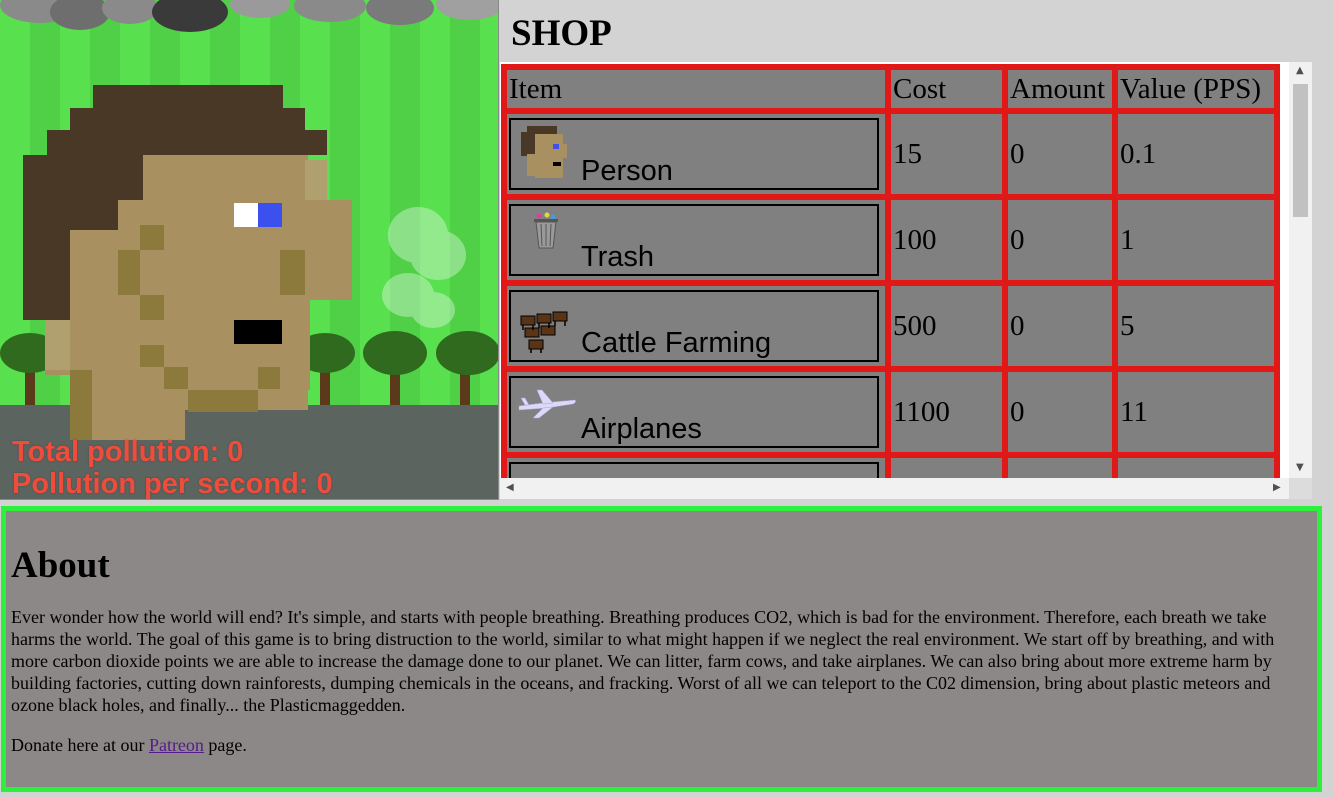 The width and height of the screenshot is (1333, 798). Describe the element at coordinates (946, 154) in the screenshot. I see `item-cost: 15` at that location.